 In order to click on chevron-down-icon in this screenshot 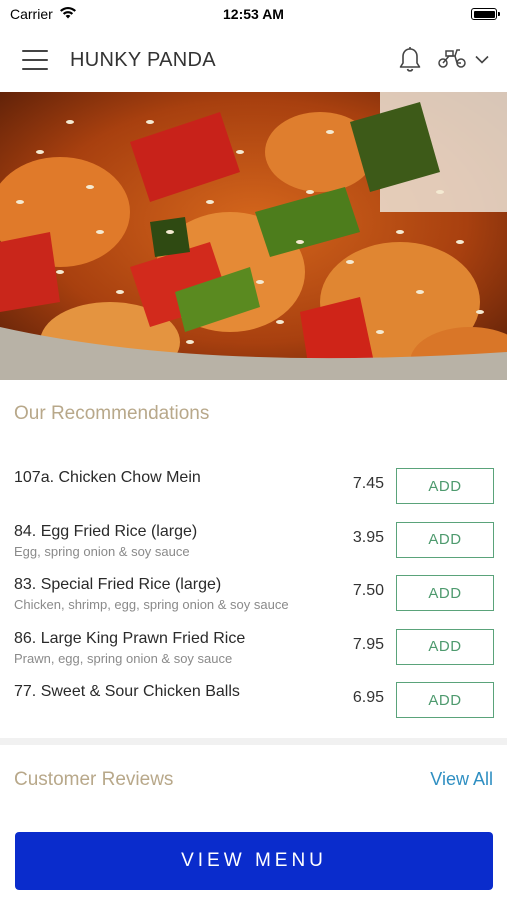, I will do `click(482, 60)`.